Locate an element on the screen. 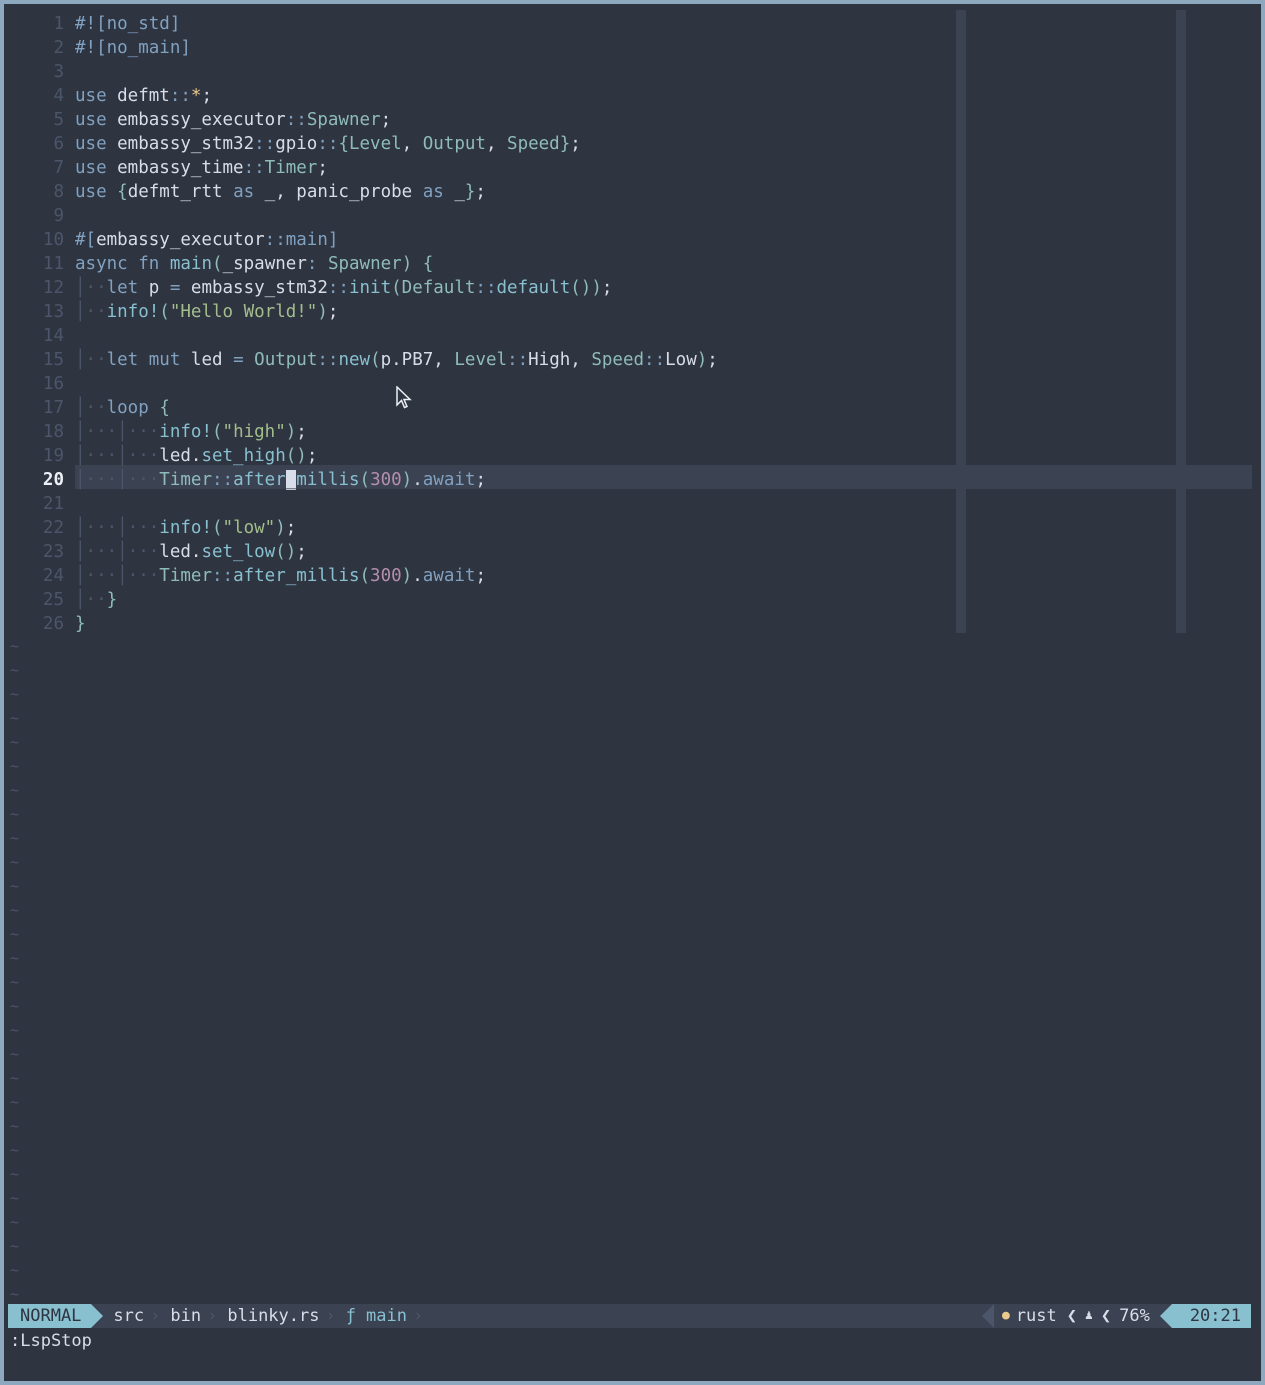 Image resolution: width=1265 pixels, height=1385 pixels. line-text: │···│···led.set_low(); is located at coordinates (191, 552).